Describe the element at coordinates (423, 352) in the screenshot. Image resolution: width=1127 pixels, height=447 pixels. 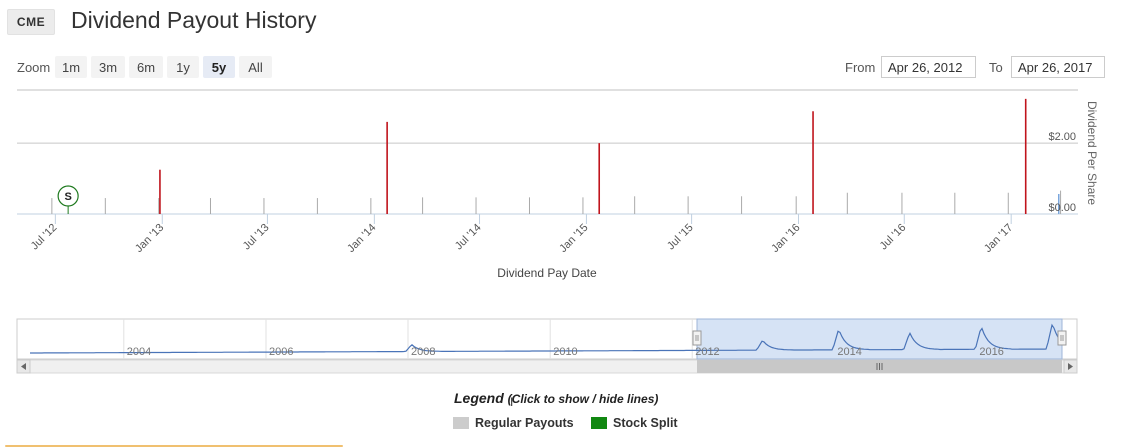
I see `navigator-year-label: 2008` at that location.